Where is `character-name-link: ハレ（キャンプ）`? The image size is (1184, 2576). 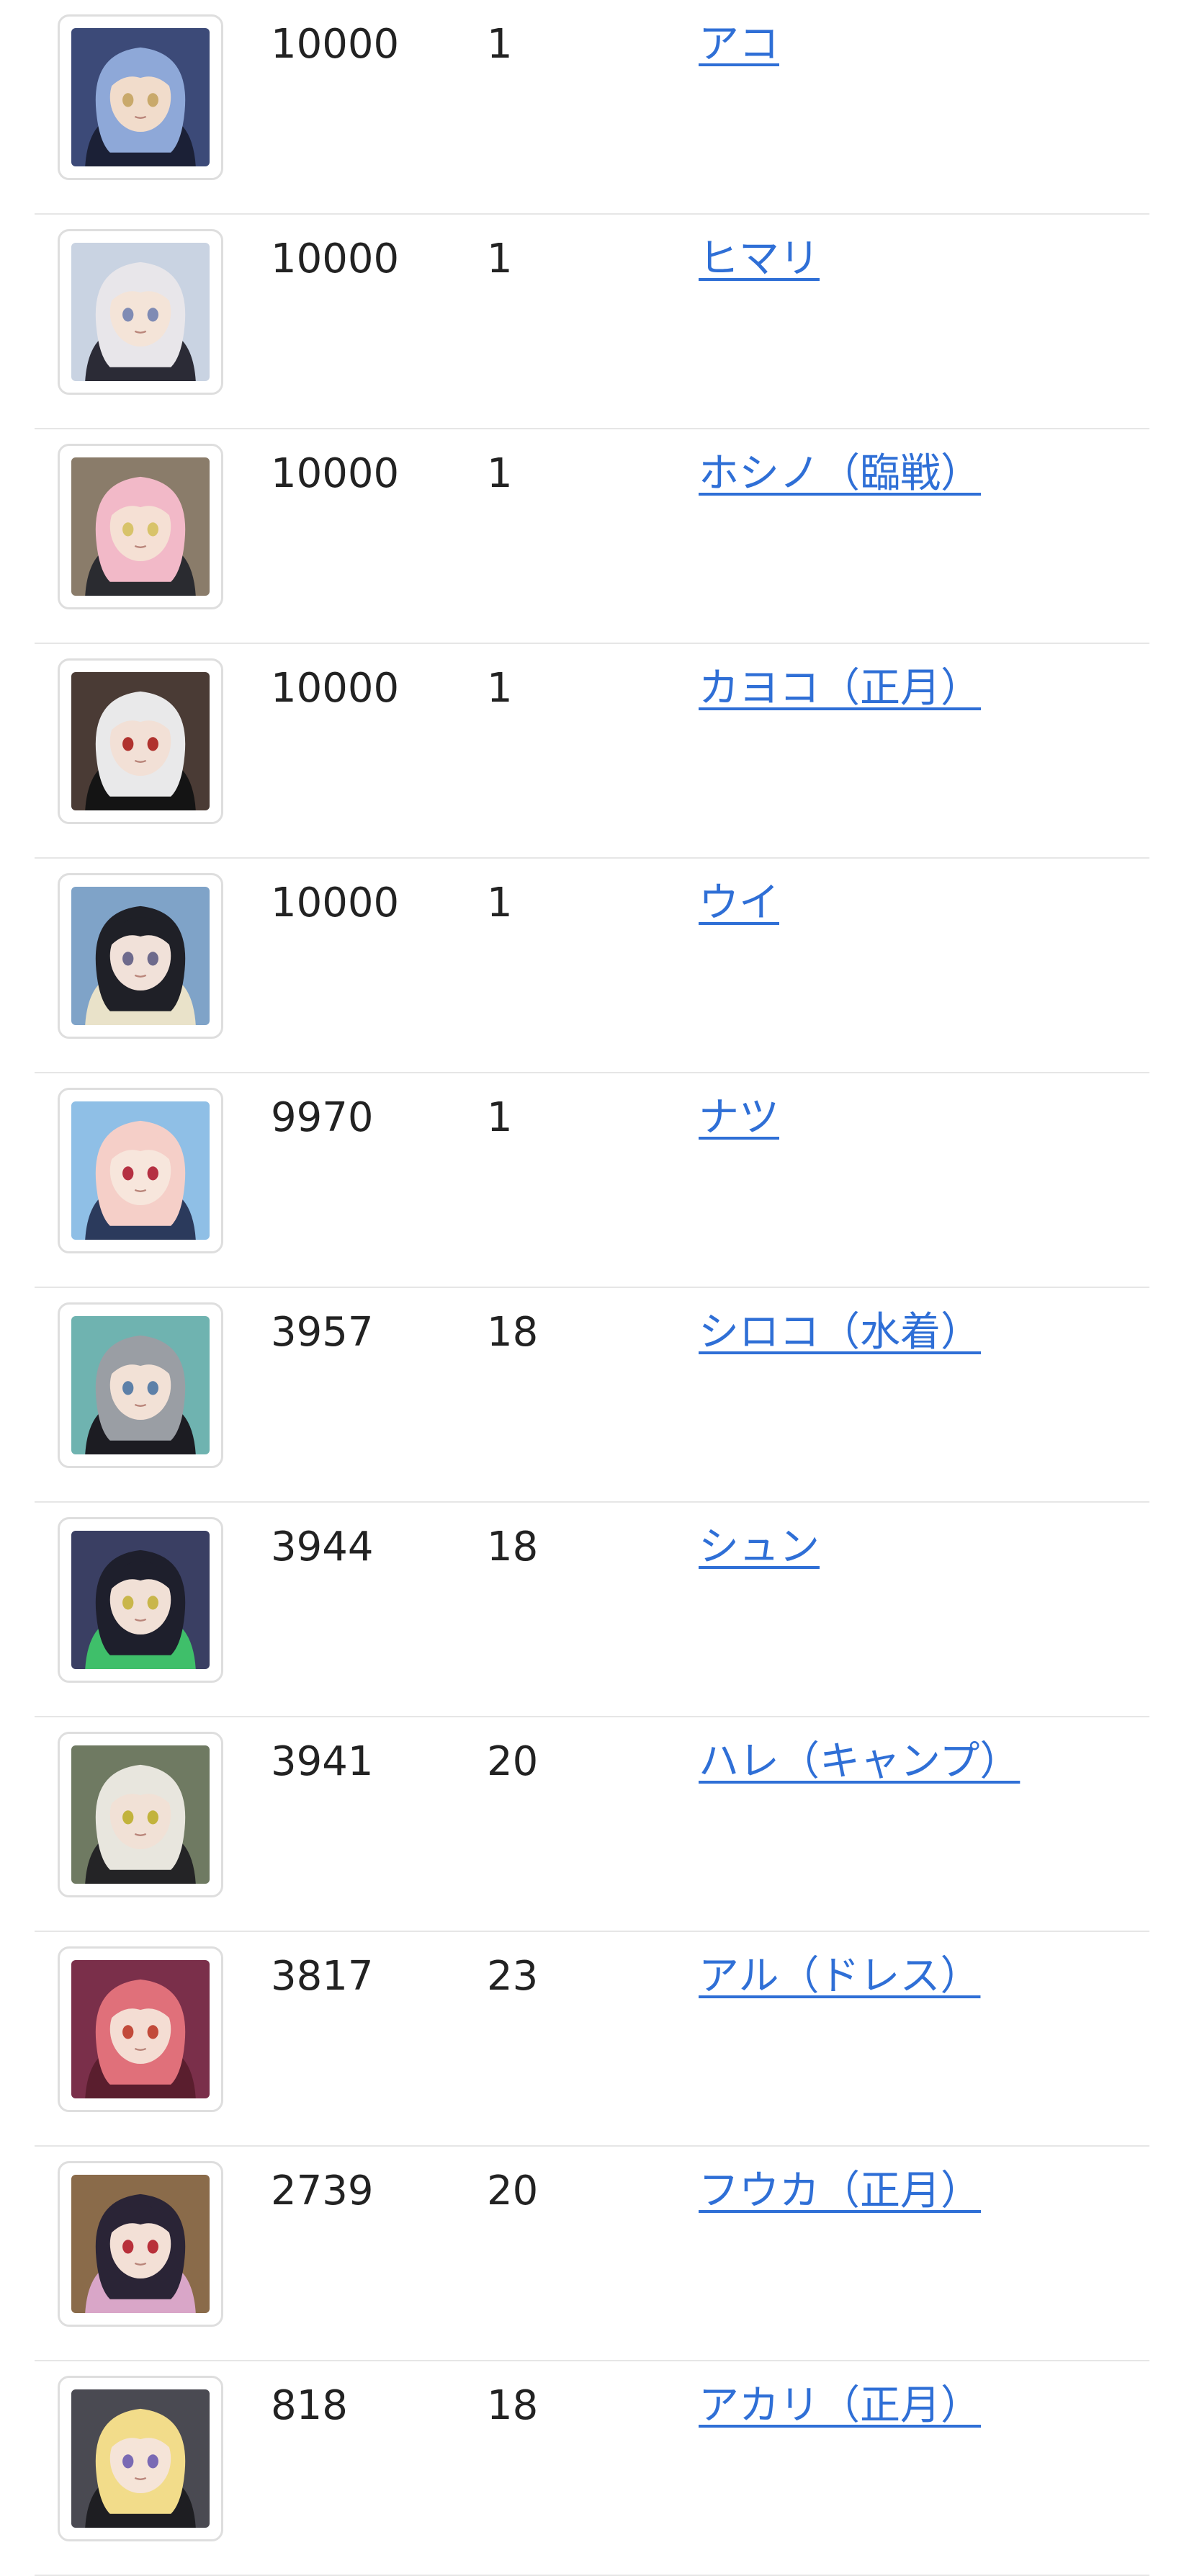
character-name-link: ハレ（キャンプ） is located at coordinates (860, 1762).